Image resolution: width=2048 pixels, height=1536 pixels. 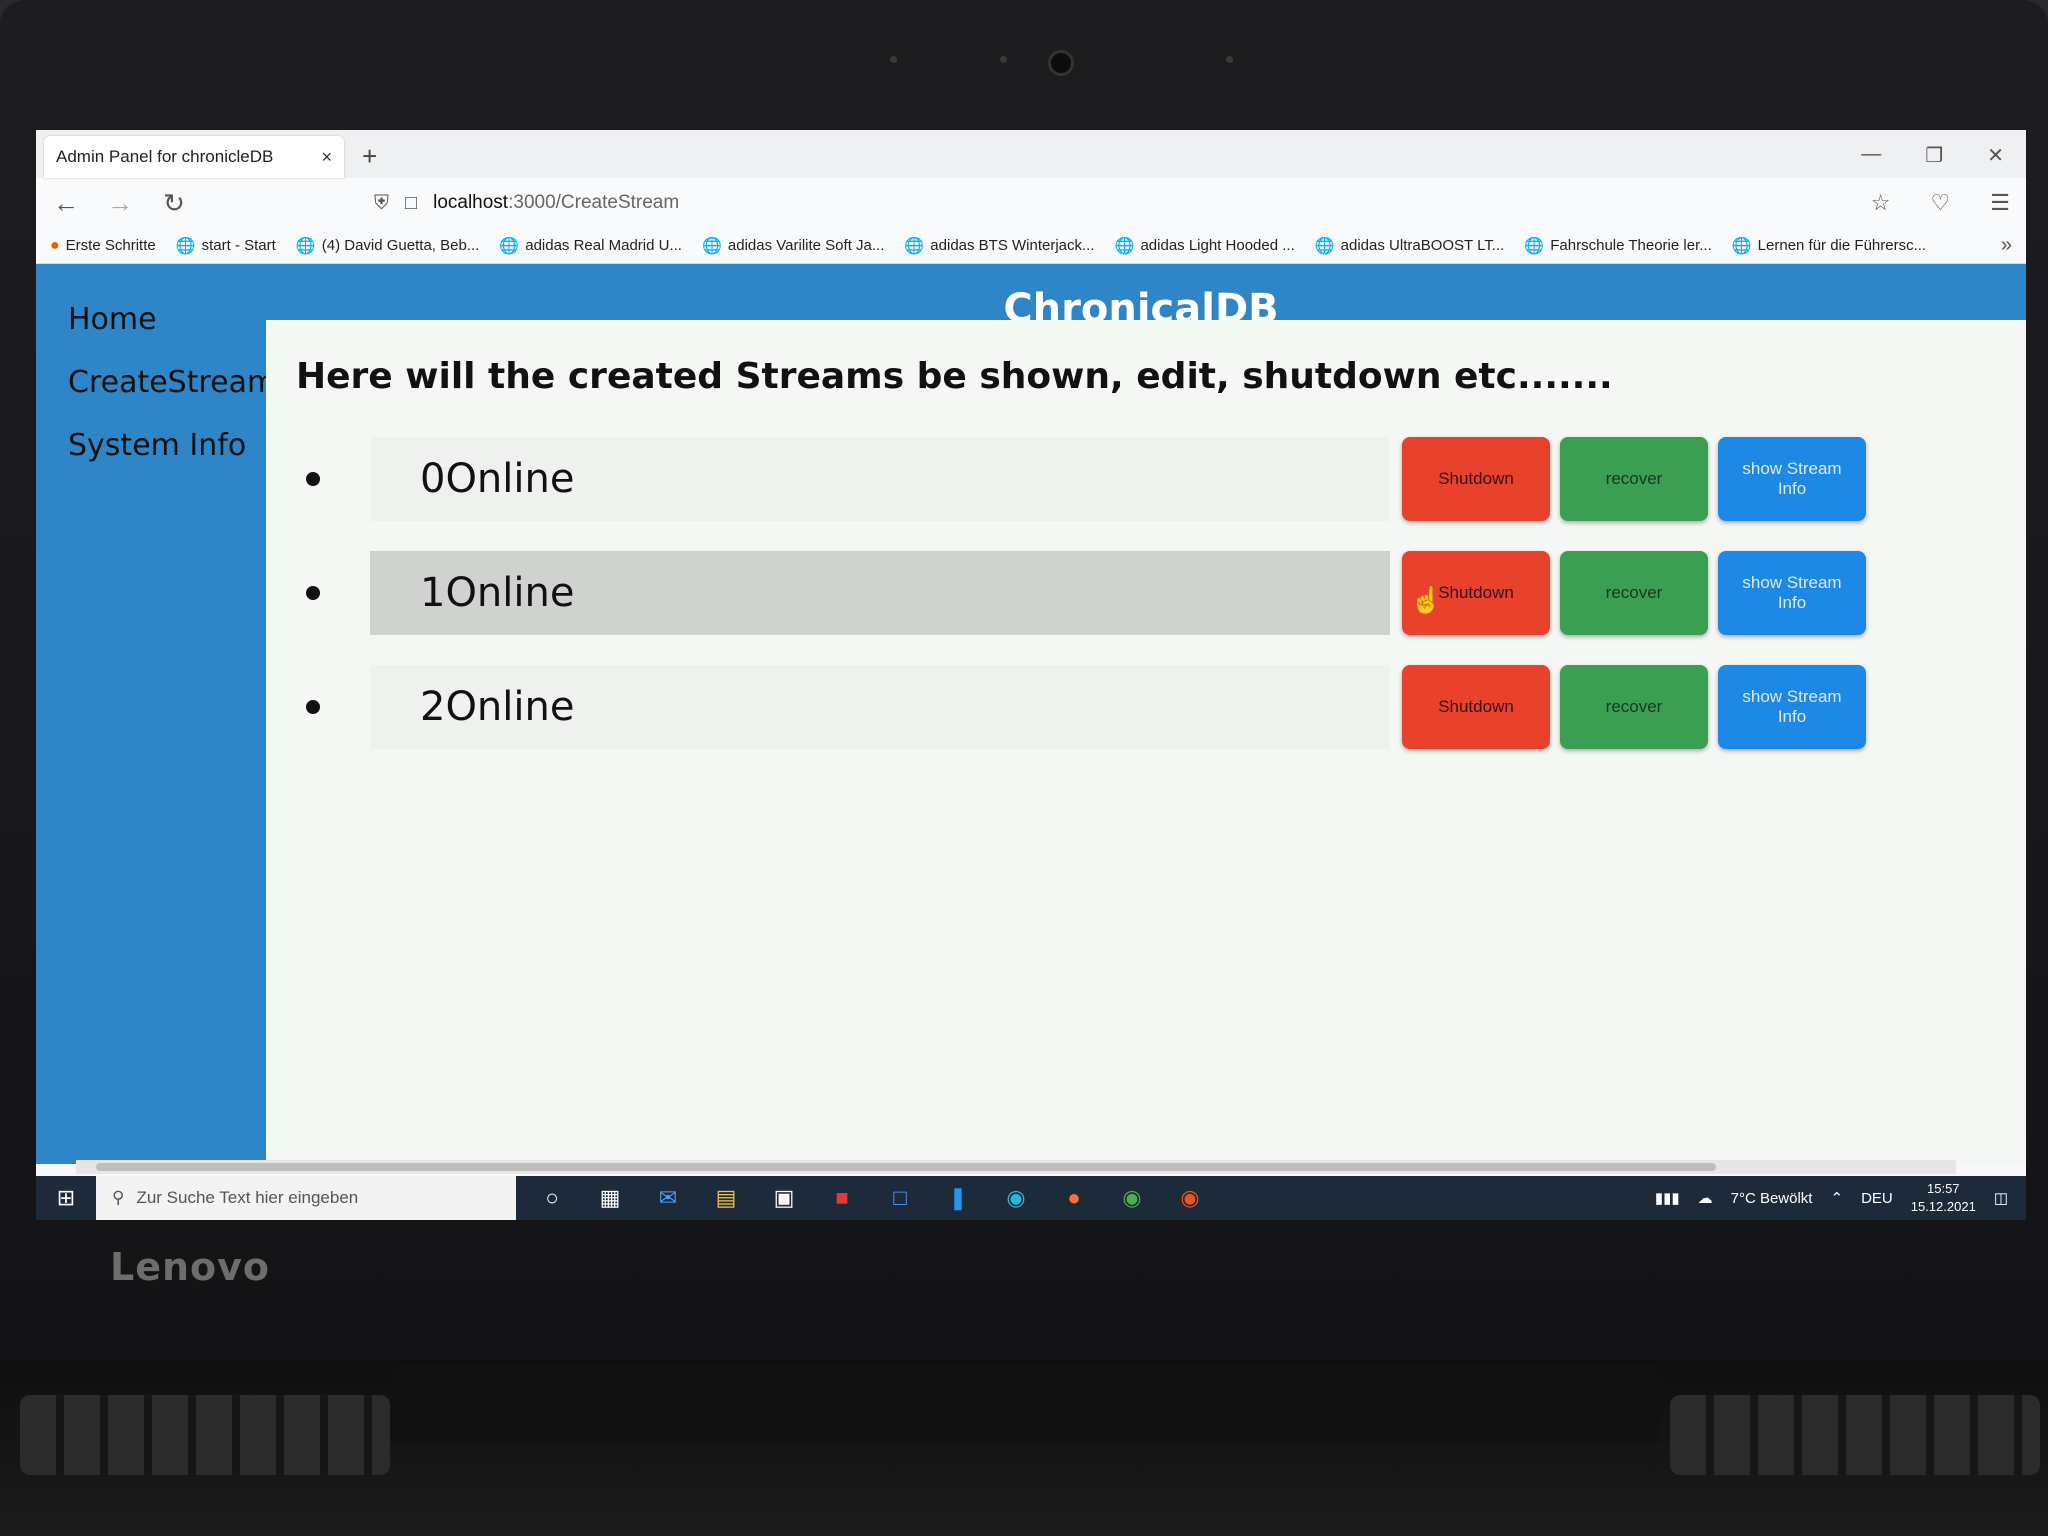 I want to click on nav-system-info: System Info, so click(x=161, y=445).